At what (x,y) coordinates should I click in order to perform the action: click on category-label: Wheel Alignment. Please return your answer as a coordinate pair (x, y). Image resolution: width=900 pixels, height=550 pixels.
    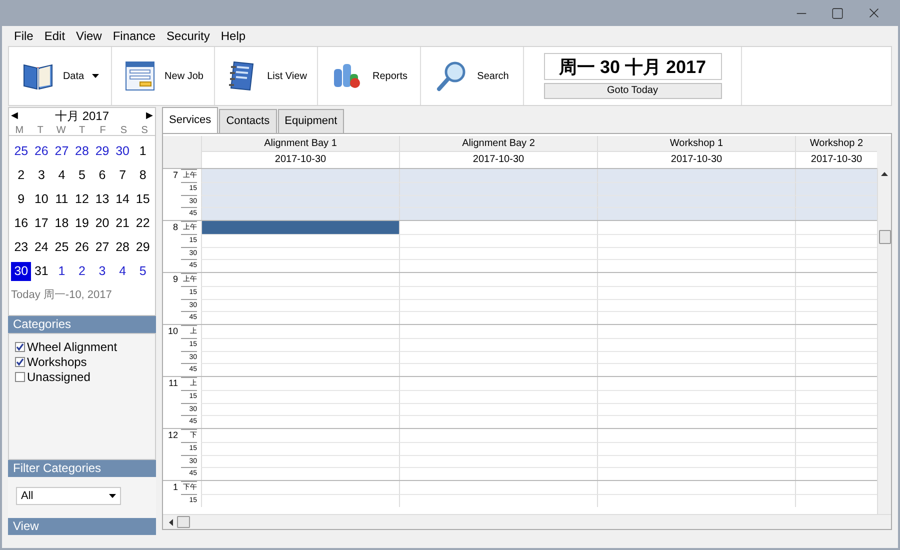
    Looking at the image, I should click on (72, 347).